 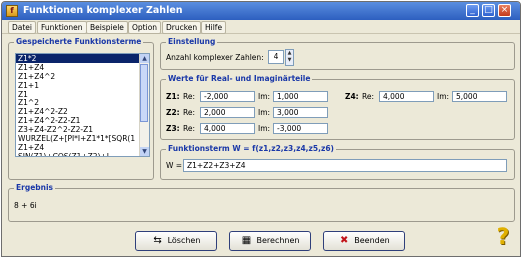 What do you see at coordinates (144, 93) in the screenshot?
I see `scroll-thumb` at bounding box center [144, 93].